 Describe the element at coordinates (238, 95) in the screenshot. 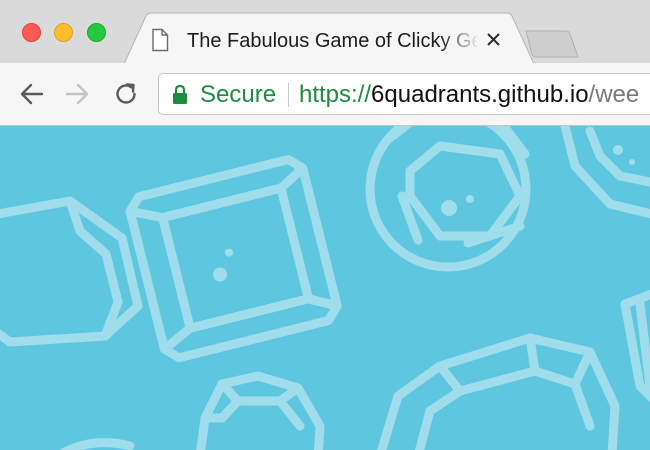

I see `security-label: Secure` at that location.